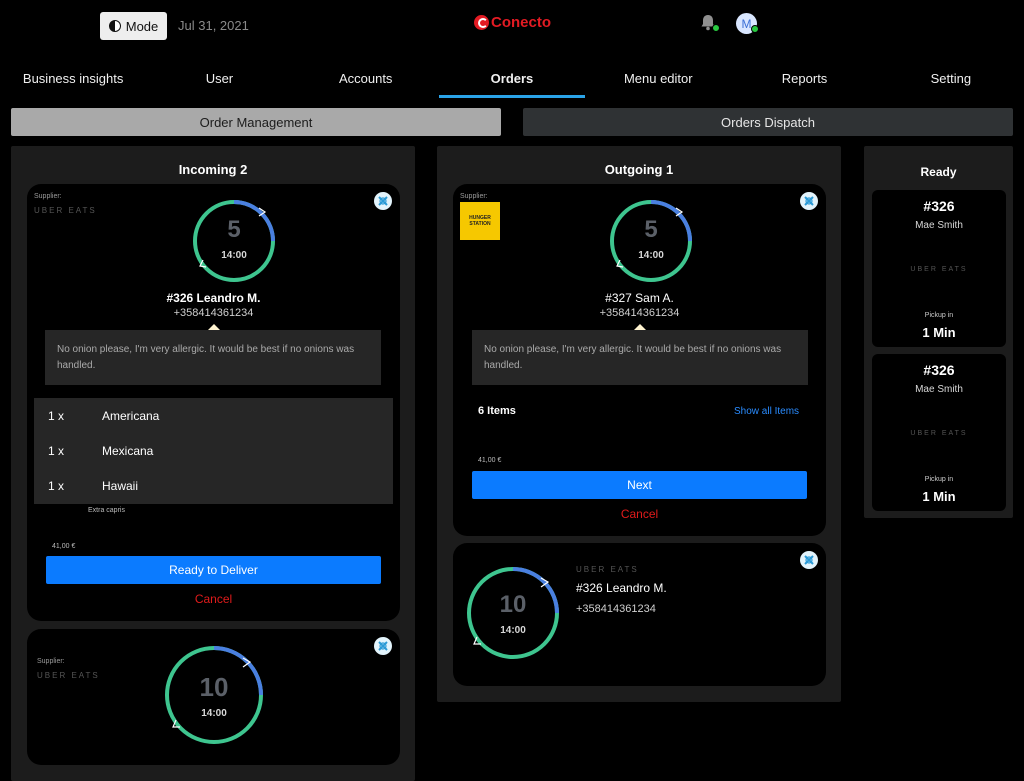 The image size is (1024, 781). I want to click on nav-accounts: Accounts, so click(366, 79).